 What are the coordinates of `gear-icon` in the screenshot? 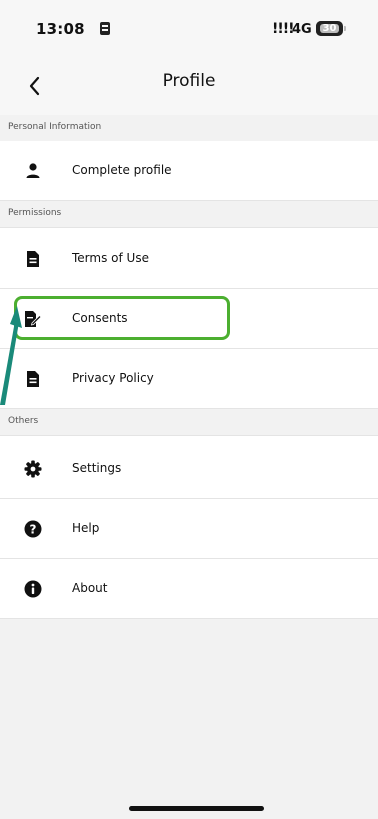 It's located at (33, 469).